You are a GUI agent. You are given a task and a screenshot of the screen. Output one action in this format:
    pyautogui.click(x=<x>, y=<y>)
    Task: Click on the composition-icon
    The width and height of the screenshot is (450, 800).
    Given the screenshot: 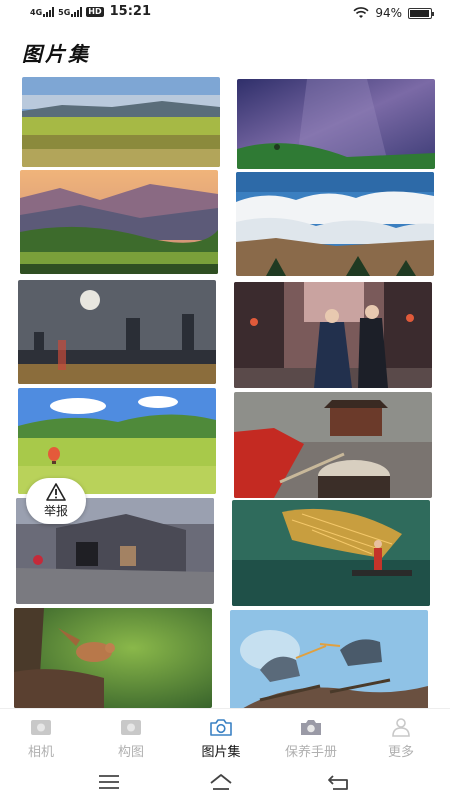 What is the action you would take?
    pyautogui.click(x=131, y=727)
    